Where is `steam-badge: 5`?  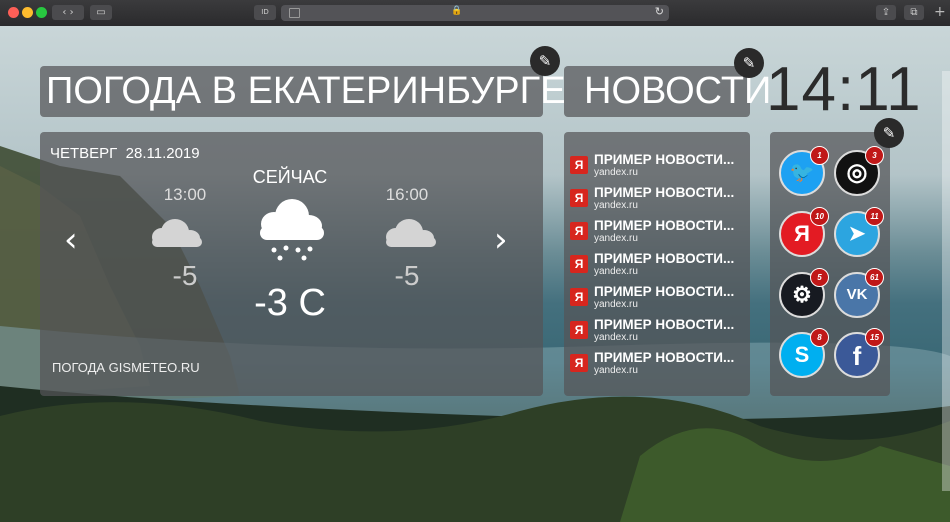 steam-badge: 5 is located at coordinates (819, 277).